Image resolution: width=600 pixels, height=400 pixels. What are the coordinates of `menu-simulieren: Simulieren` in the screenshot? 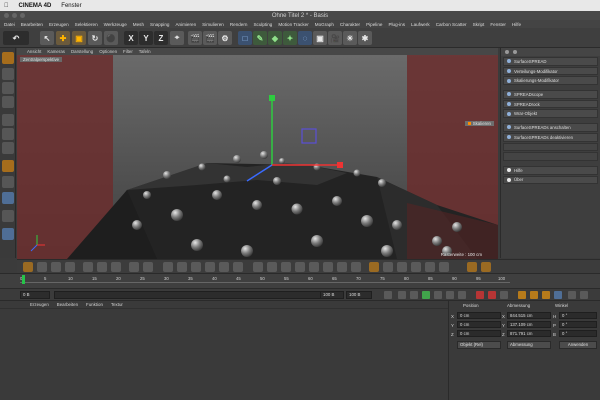 It's located at (213, 24).